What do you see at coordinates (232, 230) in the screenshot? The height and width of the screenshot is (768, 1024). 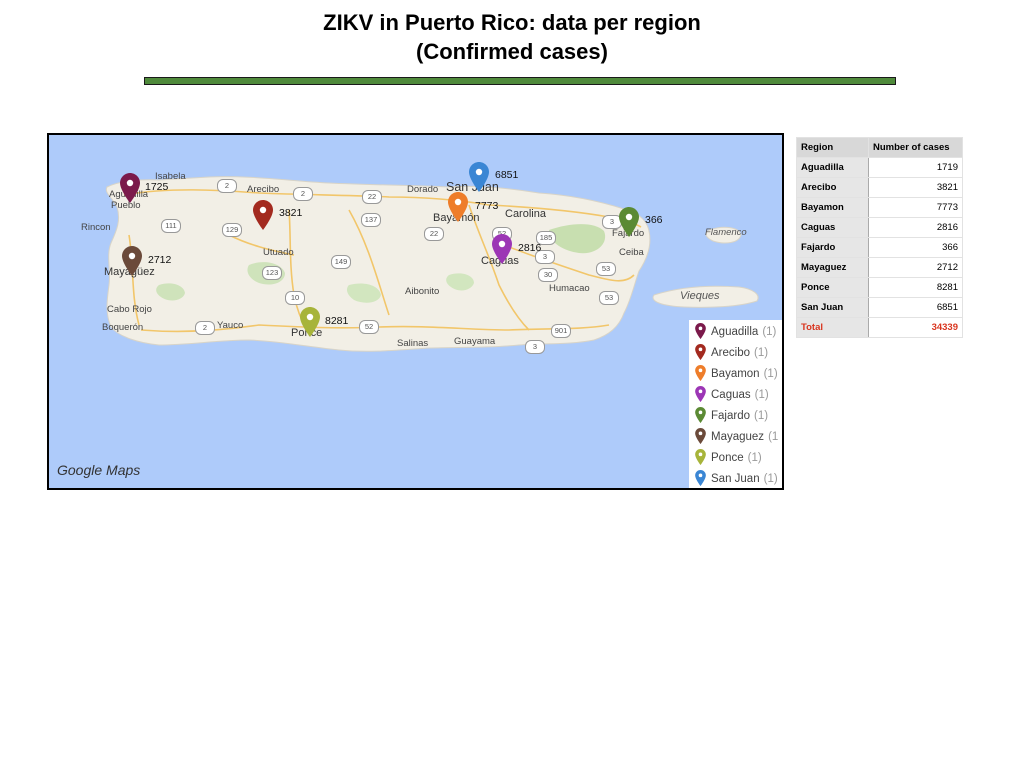 I see `road-shield: 129` at bounding box center [232, 230].